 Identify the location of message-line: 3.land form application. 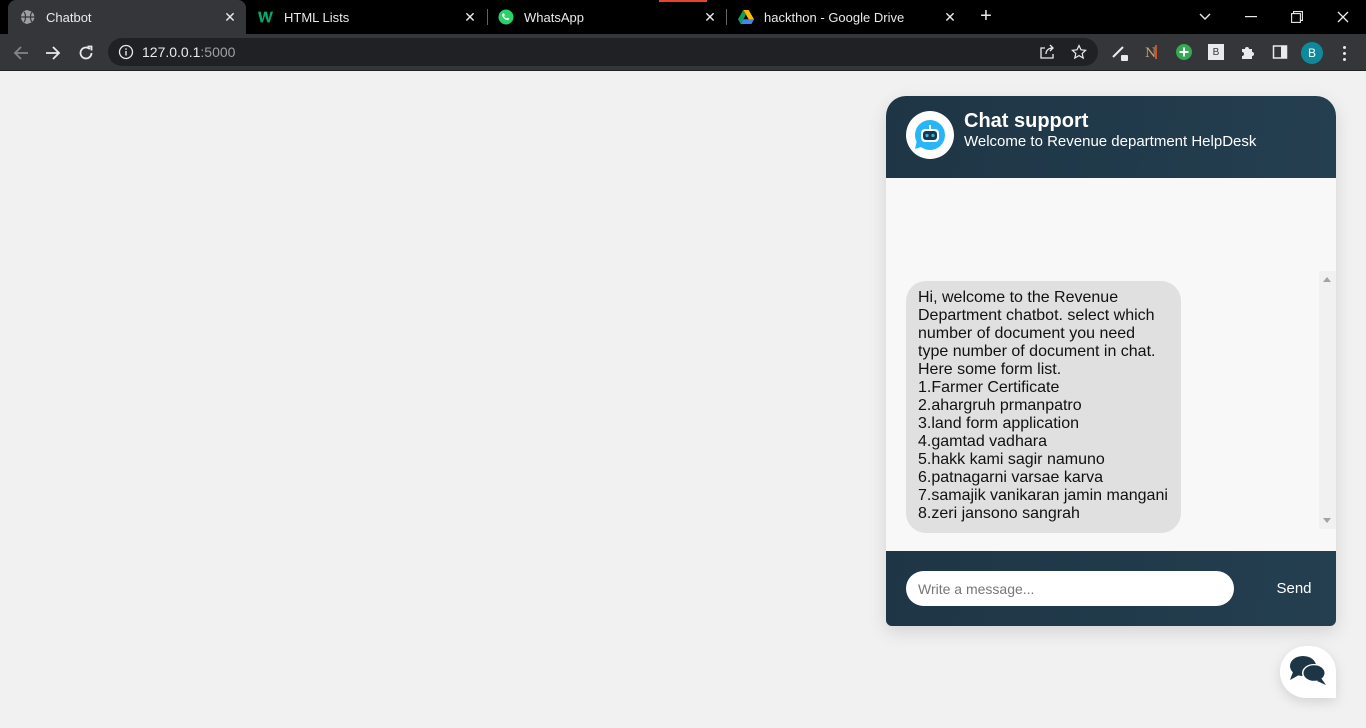
(998, 423).